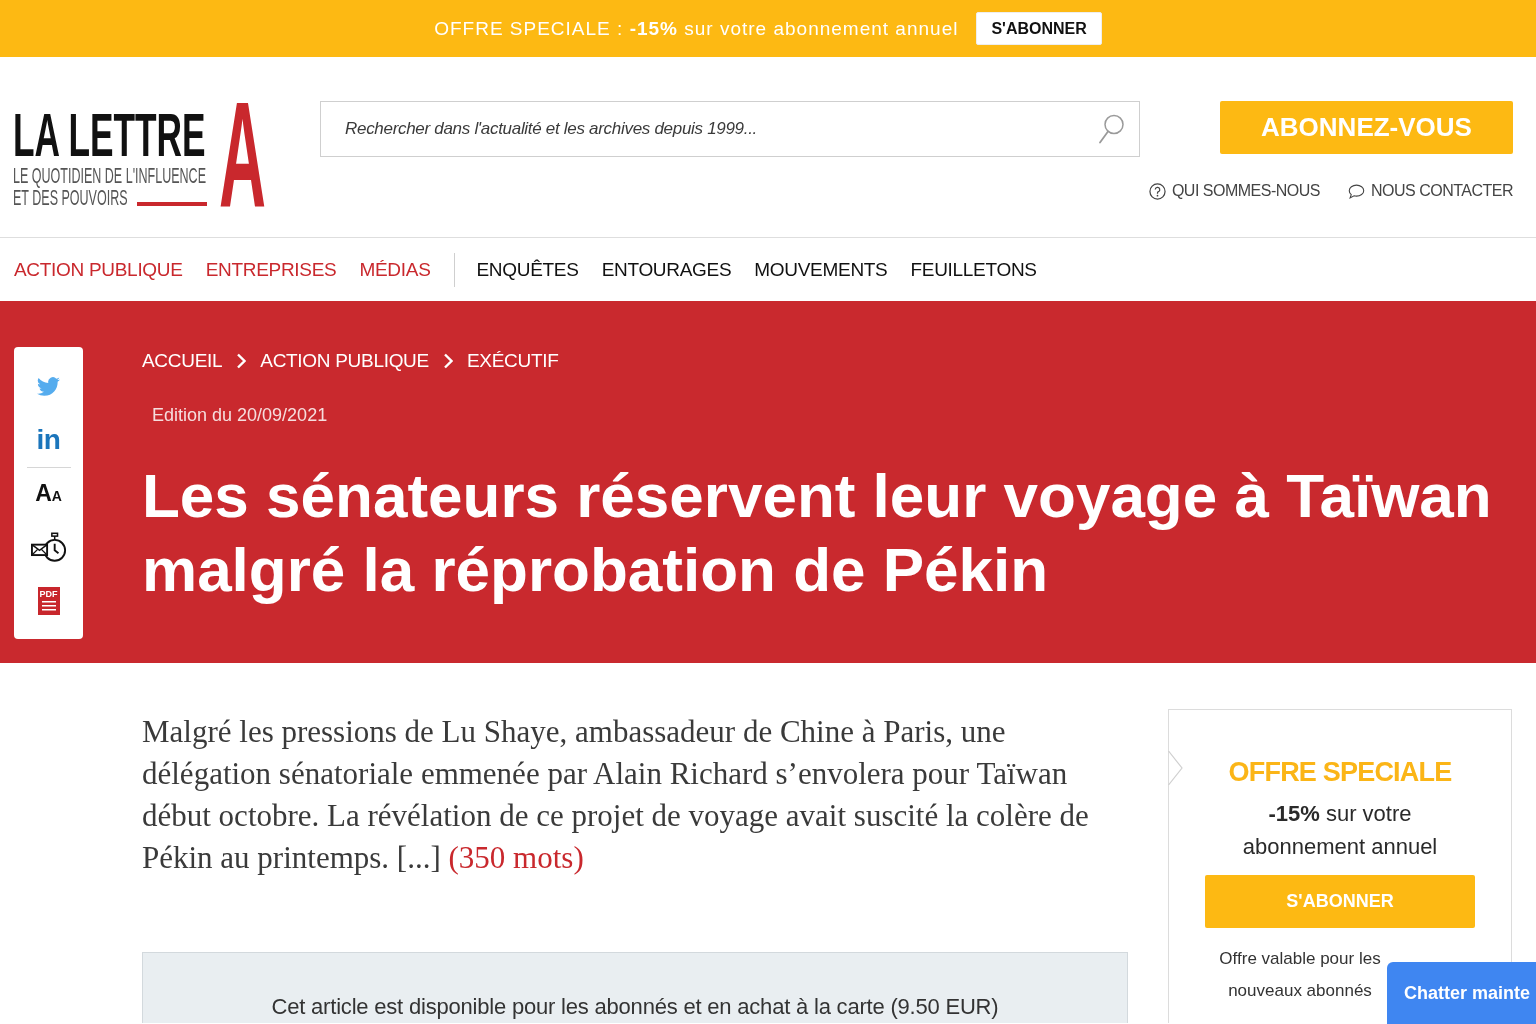  I want to click on paywall-notice: Cet article est disponible pour les abonnés et en achat à la carte (9.50 EUR), so click(635, 987).